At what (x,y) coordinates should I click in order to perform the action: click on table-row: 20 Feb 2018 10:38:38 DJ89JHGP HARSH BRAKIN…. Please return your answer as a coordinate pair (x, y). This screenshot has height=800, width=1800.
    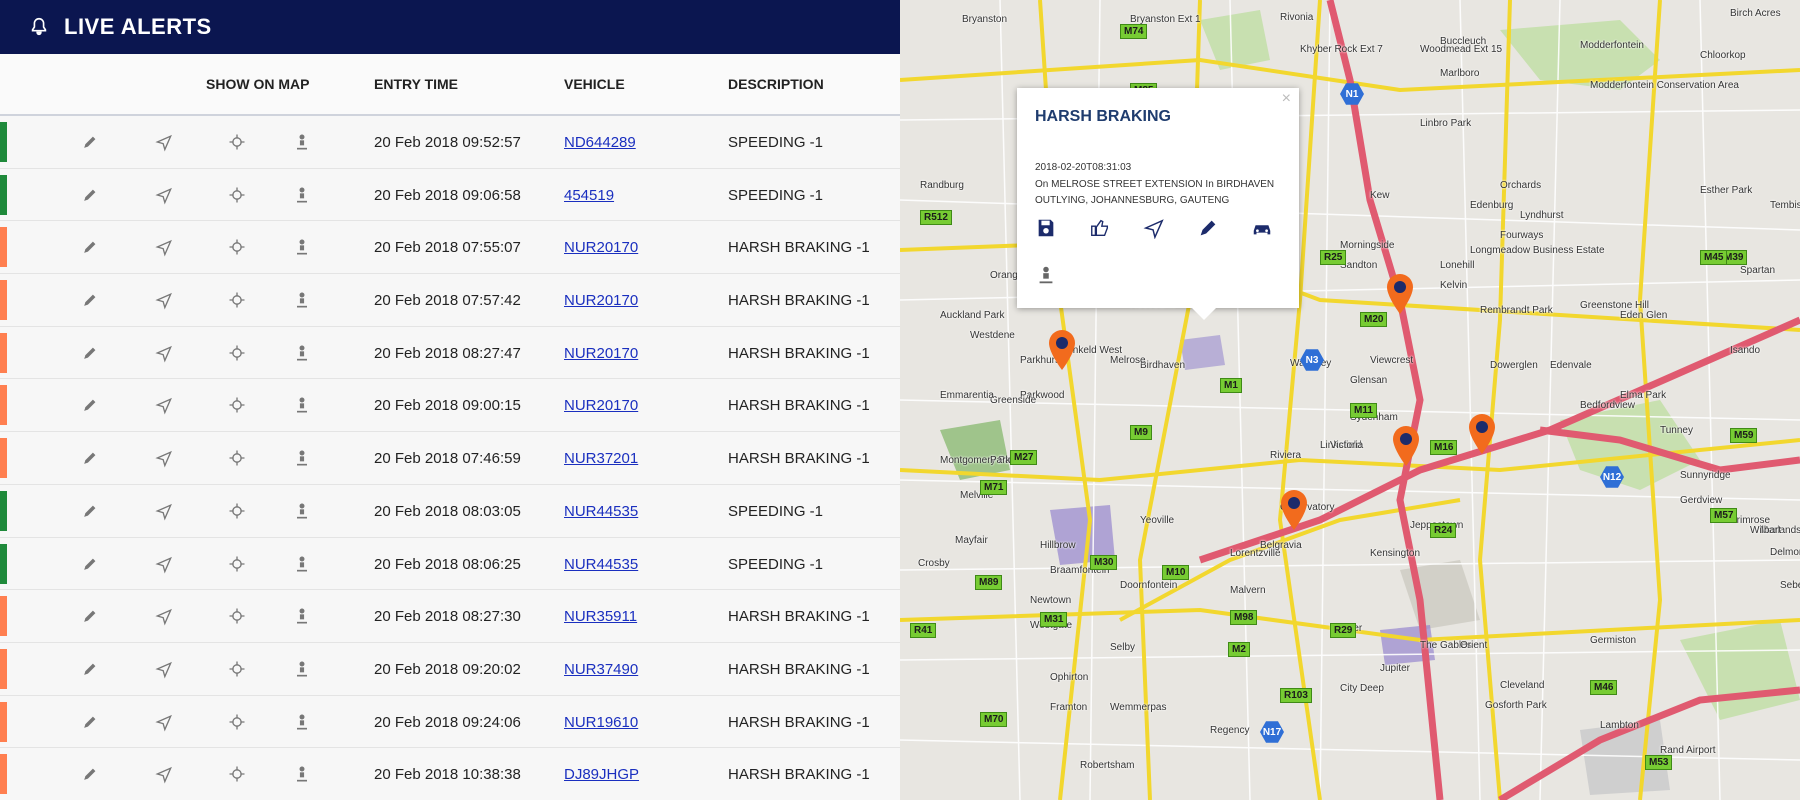
    Looking at the image, I should click on (450, 774).